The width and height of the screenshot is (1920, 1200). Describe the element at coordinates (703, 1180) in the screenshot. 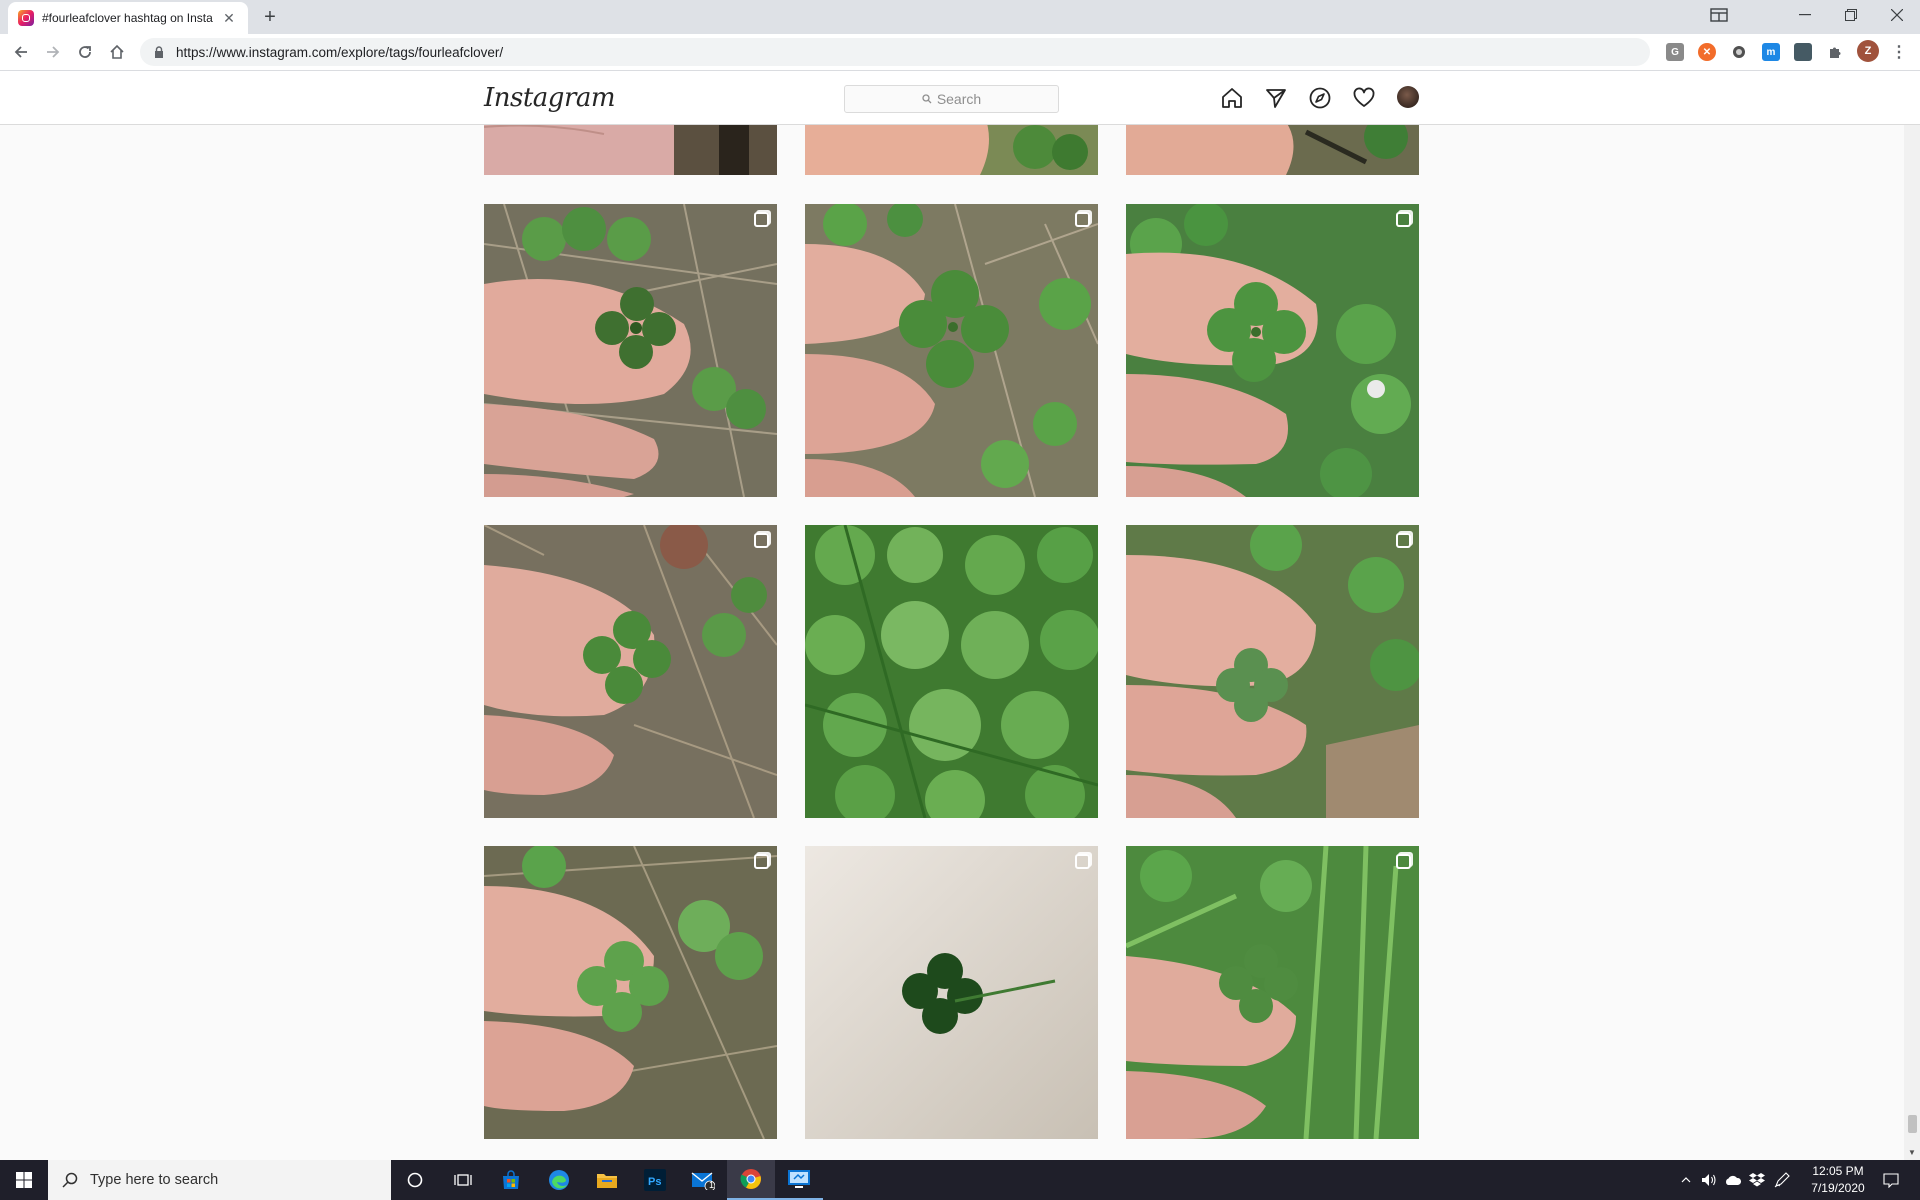

I see `mail-icon: 1` at that location.